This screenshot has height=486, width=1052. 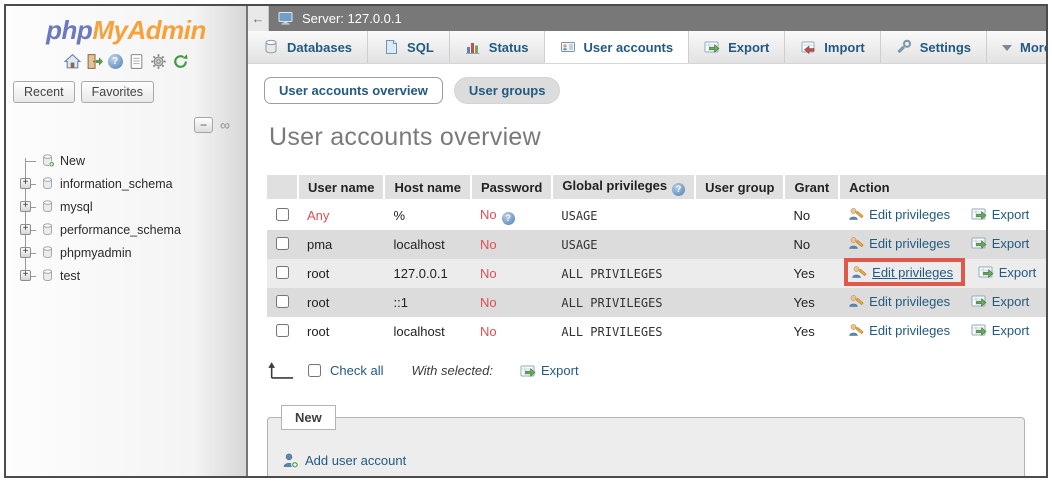 I want to click on tree-item-new: New, so click(x=133, y=160).